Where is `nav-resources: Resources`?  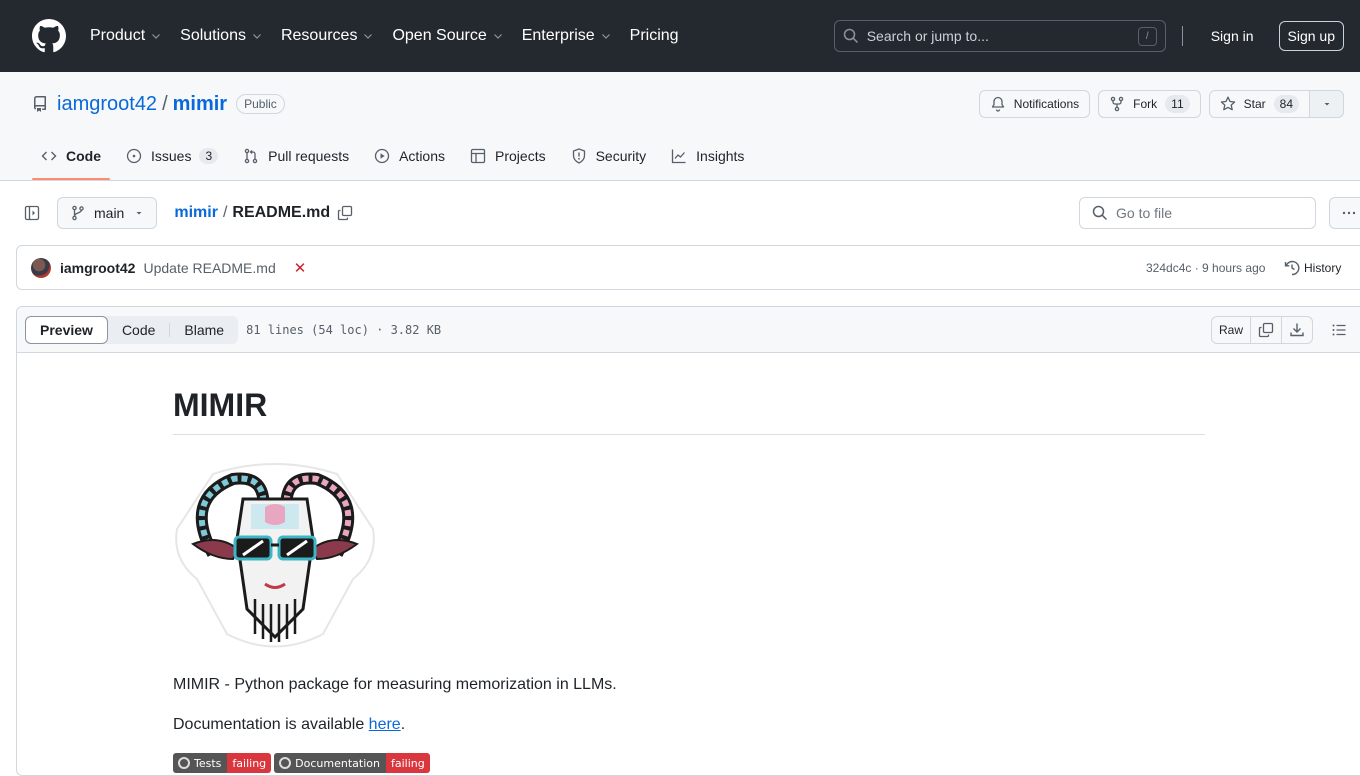 nav-resources: Resources is located at coordinates (327, 36).